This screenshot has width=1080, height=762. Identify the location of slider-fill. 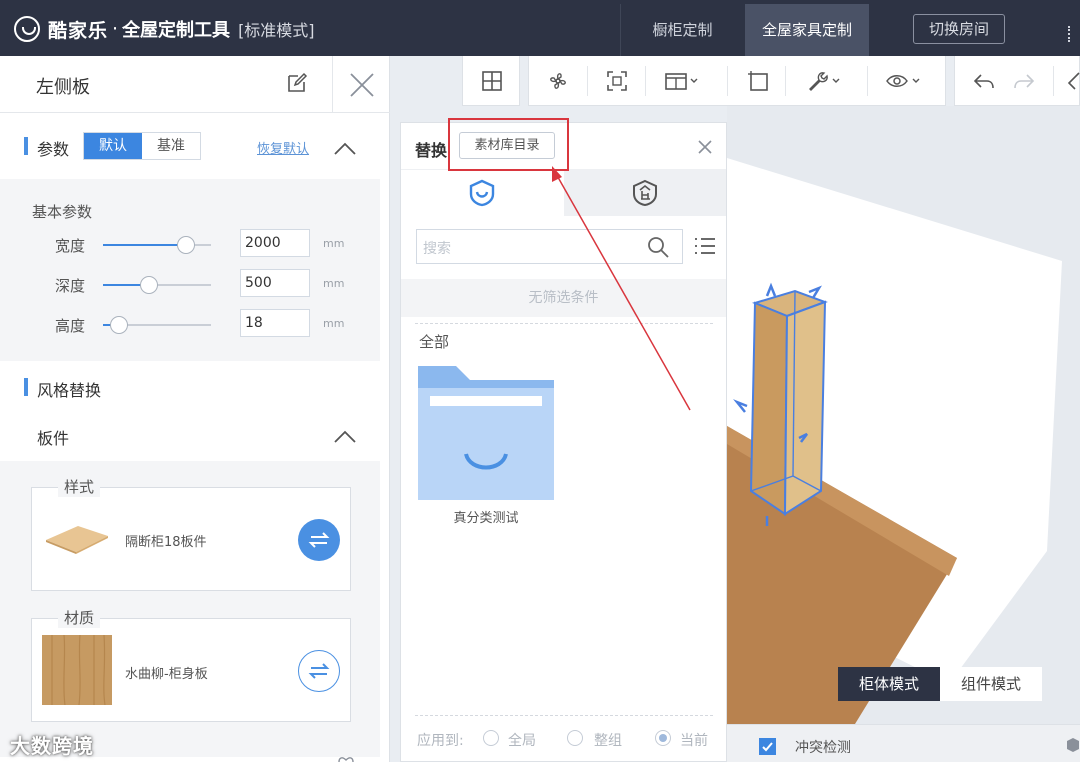
(145, 245).